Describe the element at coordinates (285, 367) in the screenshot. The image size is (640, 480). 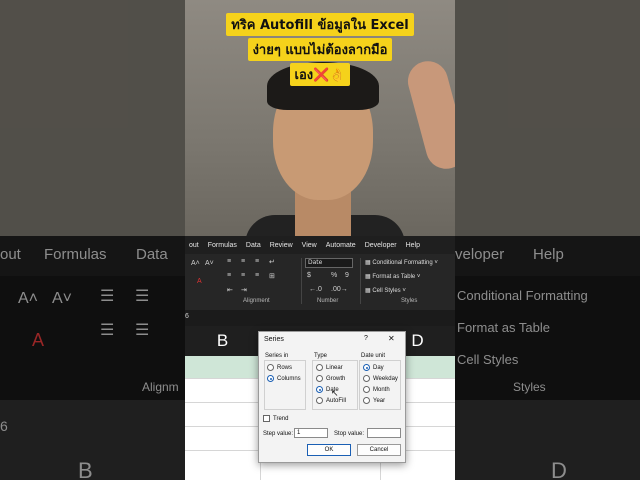
I see `rows-radio-label: Rows` at that location.